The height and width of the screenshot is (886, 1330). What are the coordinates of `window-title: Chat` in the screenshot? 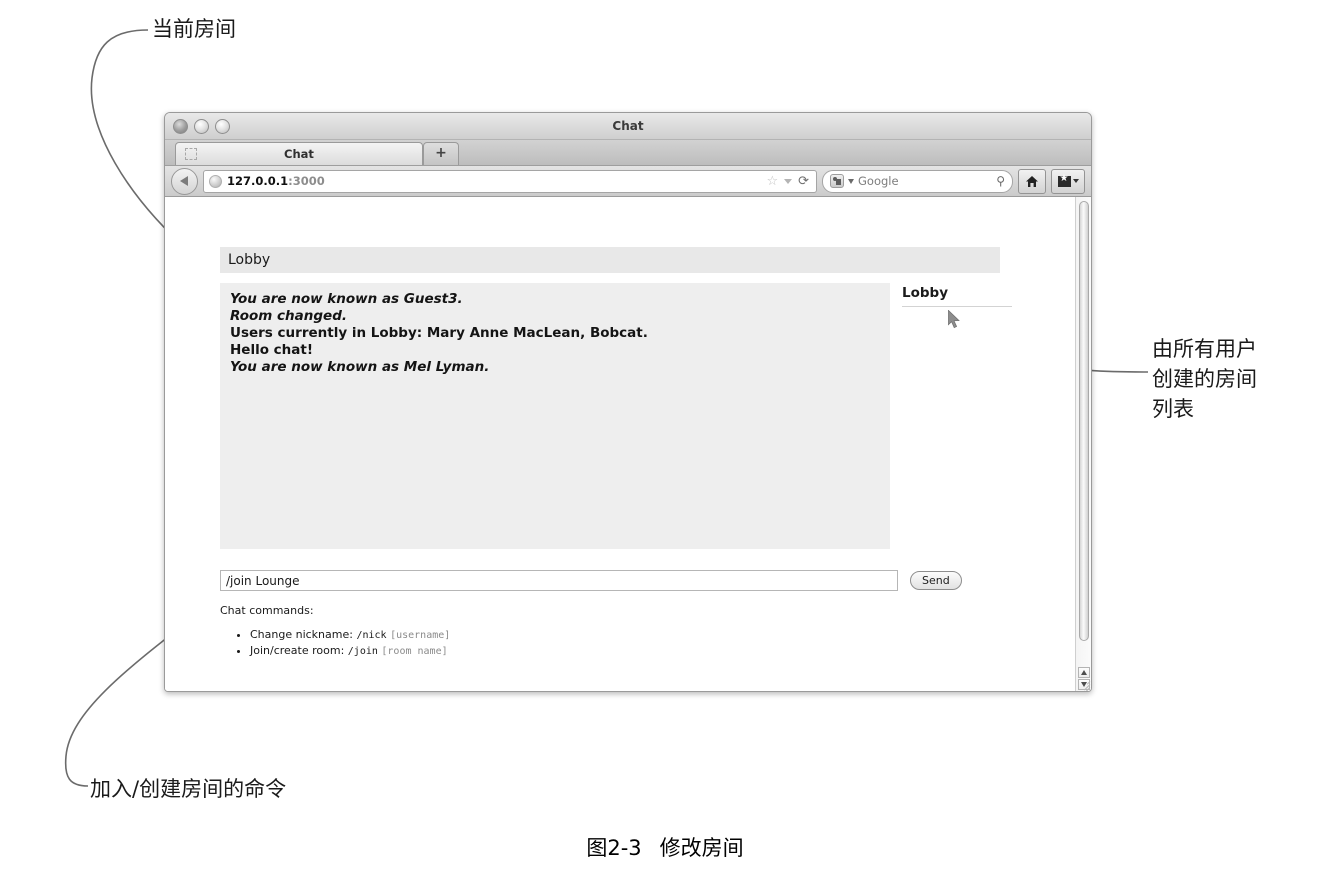 It's located at (628, 126).